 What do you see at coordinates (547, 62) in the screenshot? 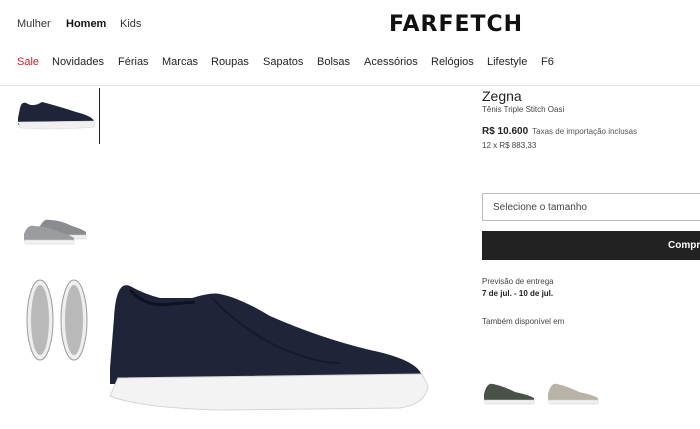
I see `nav-item-f6: F6` at bounding box center [547, 62].